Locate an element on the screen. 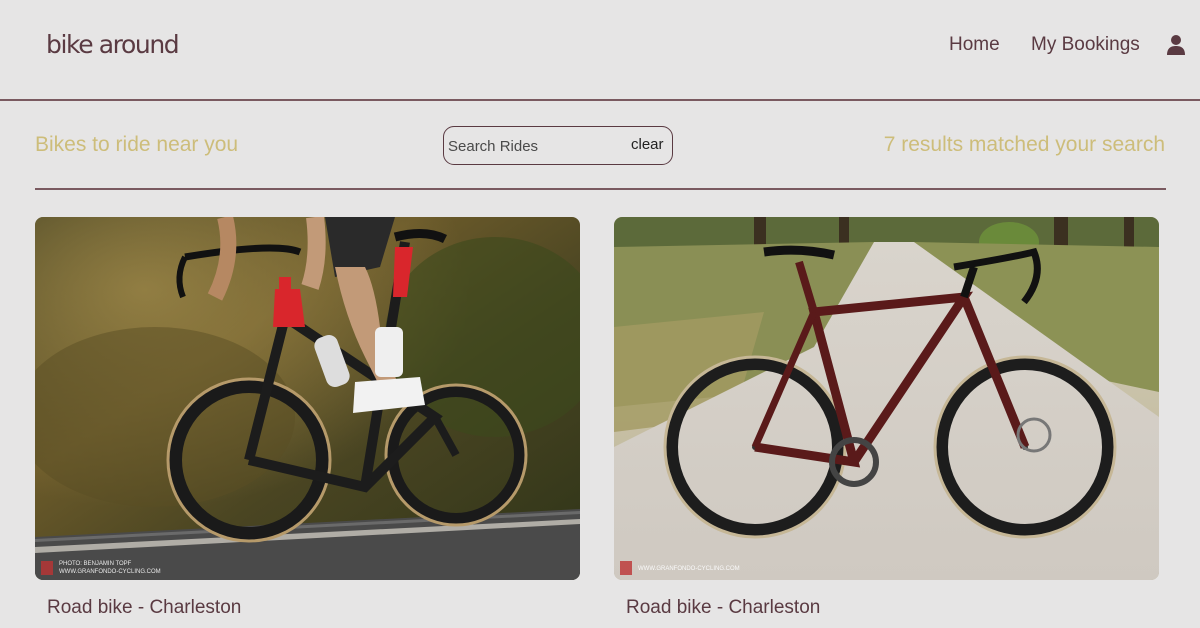 Image resolution: width=1200 pixels, height=628 pixels. nav-my-bookings-link: My Bookings is located at coordinates (1085, 45).